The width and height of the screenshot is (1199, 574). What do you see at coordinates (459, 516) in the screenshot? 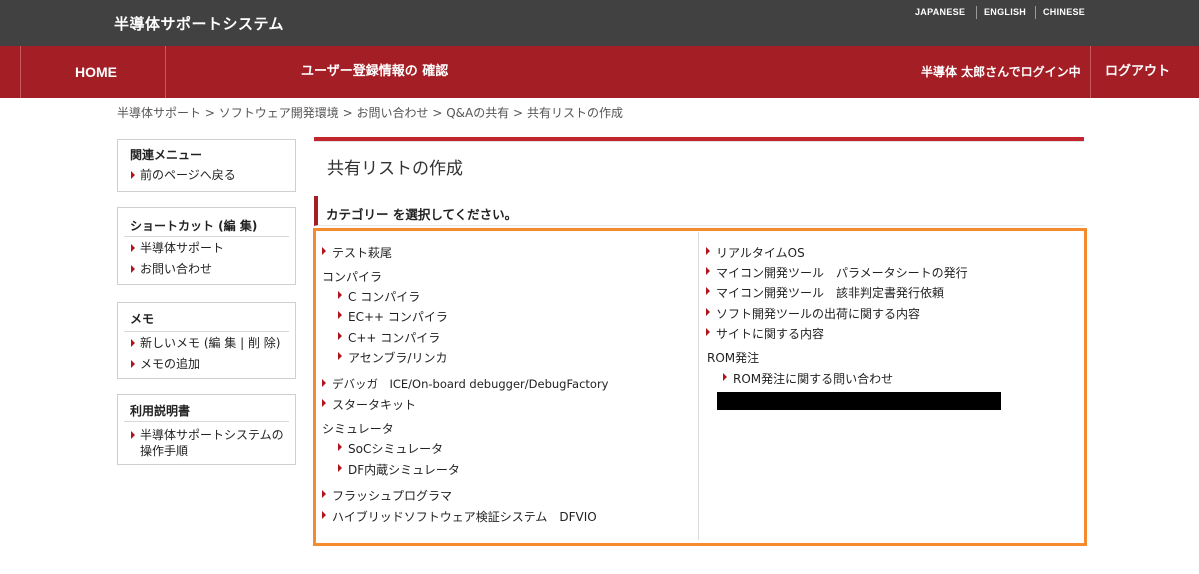
I see `category-hybrid-verification: ハイブリッドソフトウェア検証システム DFVIO` at bounding box center [459, 516].